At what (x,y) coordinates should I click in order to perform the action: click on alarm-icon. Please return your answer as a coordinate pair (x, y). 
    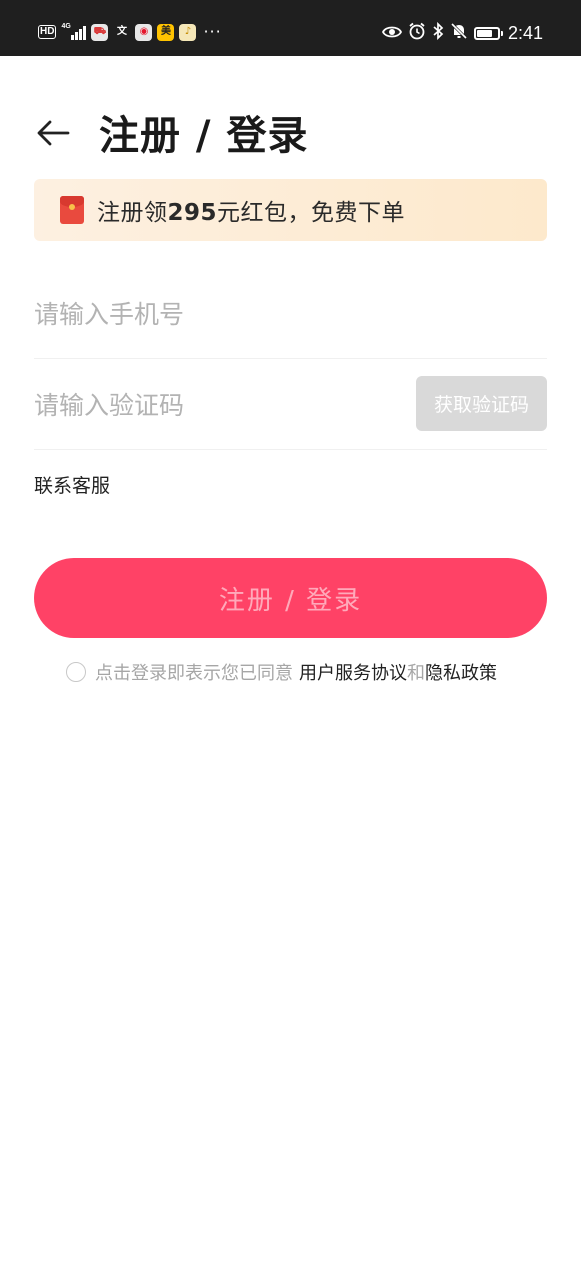
    Looking at the image, I should click on (417, 33).